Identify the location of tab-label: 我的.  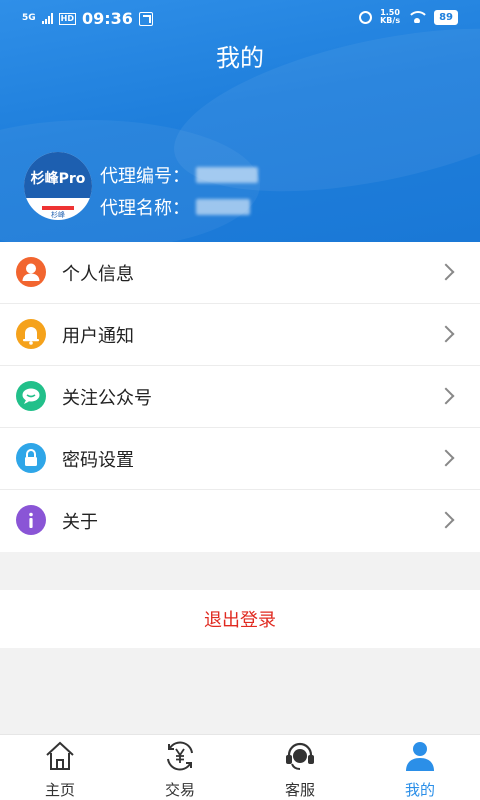
(419, 790).